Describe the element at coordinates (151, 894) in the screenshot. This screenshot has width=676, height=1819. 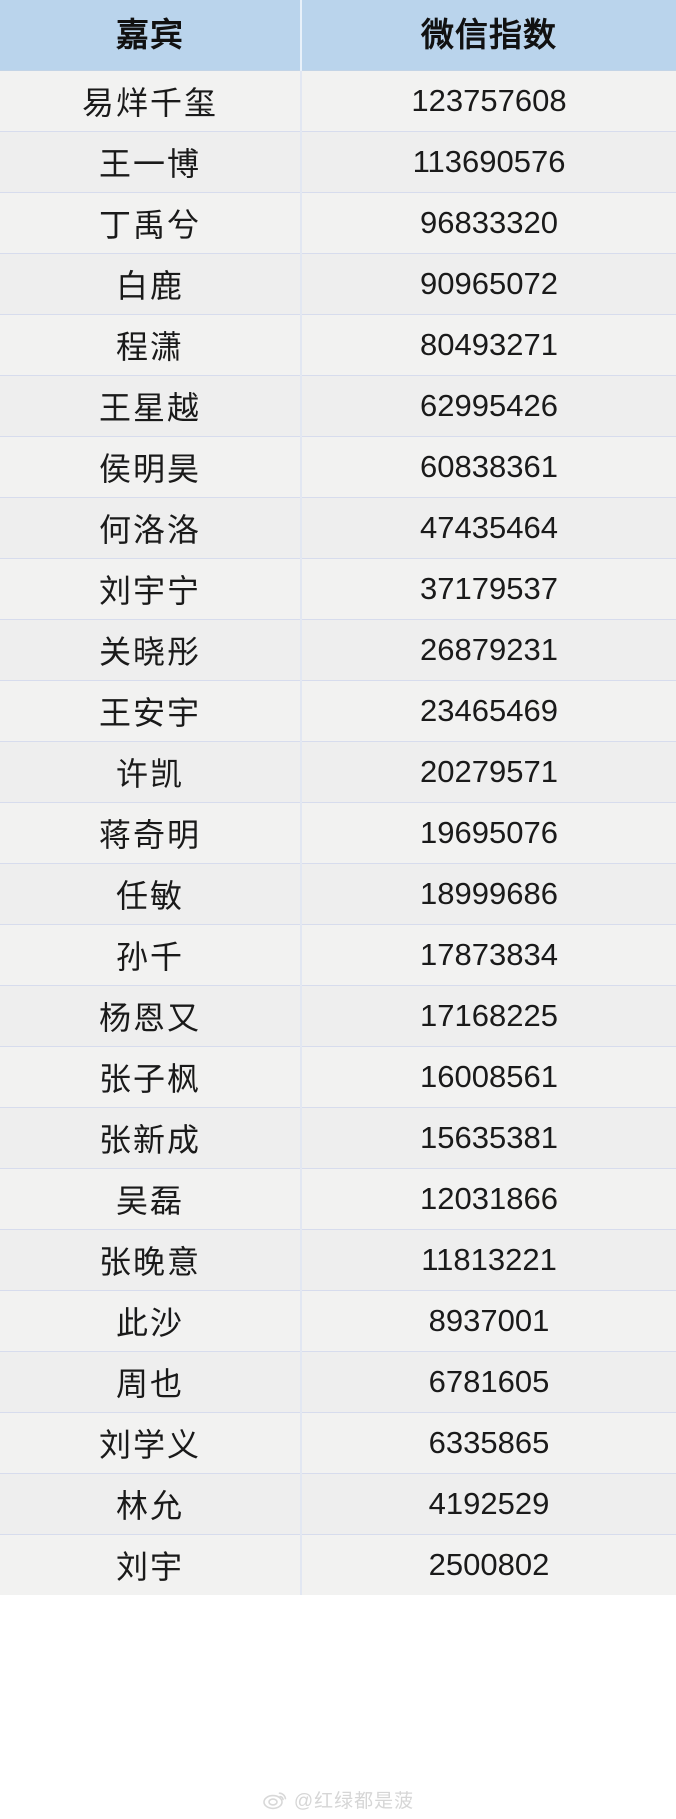
I see `guest-name-cell: 任敏` at that location.